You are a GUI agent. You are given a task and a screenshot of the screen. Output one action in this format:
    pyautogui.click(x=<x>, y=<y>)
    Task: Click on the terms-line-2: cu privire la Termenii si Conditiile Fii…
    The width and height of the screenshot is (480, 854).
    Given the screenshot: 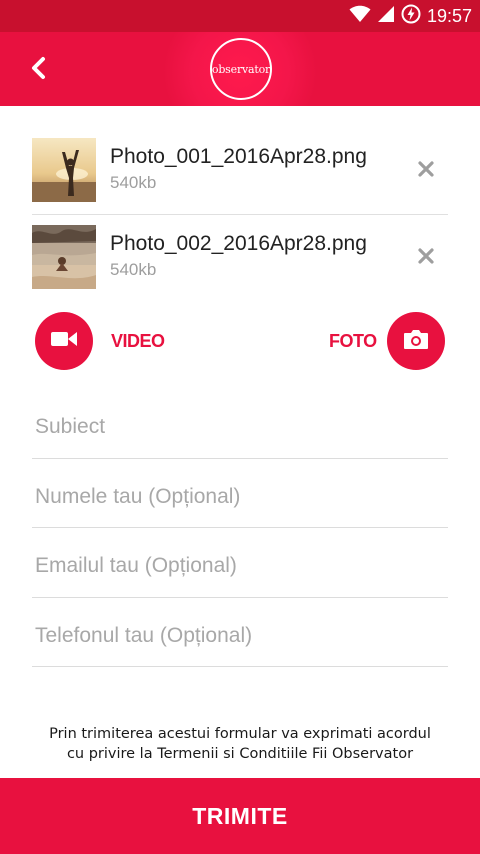 What is the action you would take?
    pyautogui.click(x=240, y=754)
    